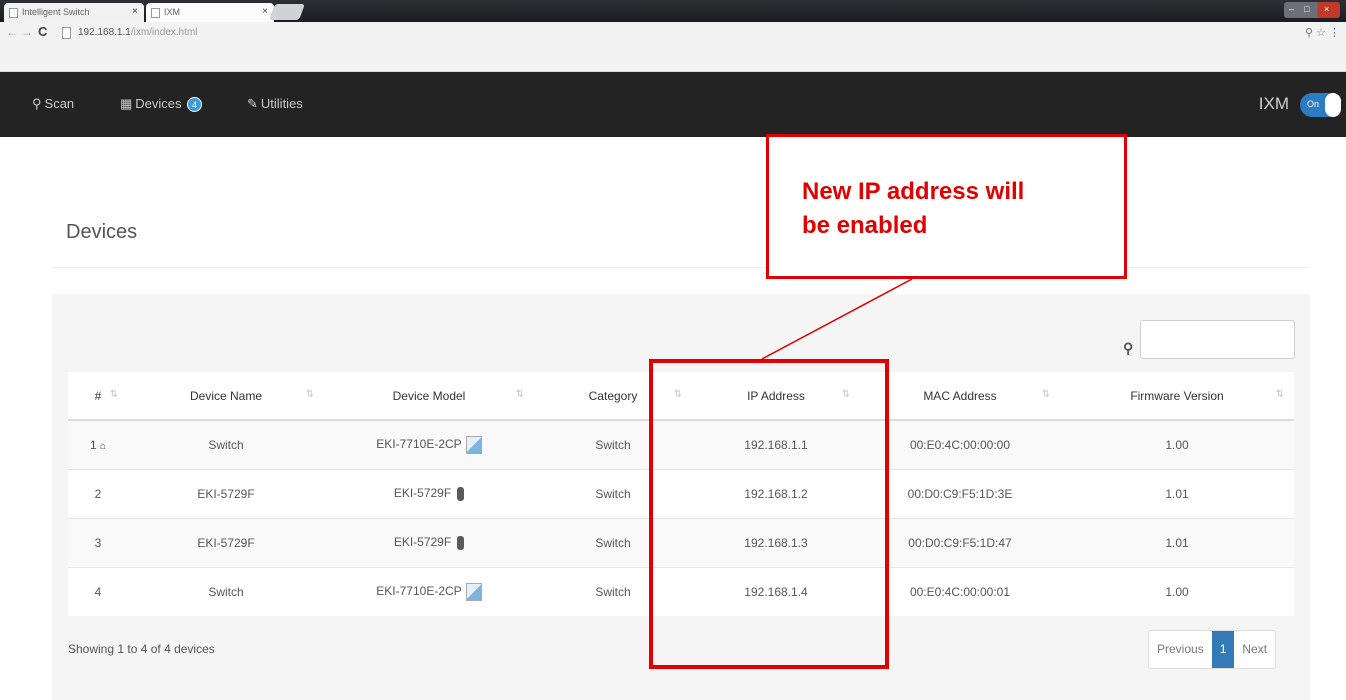 The height and width of the screenshot is (700, 1346). Describe the element at coordinates (42, 31) in the screenshot. I see `reload-icon: C` at that location.